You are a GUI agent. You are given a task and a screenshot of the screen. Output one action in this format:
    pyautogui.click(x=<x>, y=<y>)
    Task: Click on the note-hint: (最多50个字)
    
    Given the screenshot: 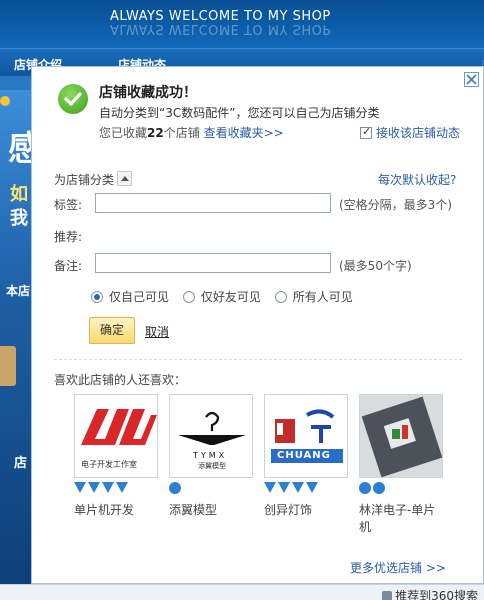 What is the action you would take?
    pyautogui.click(x=375, y=266)
    